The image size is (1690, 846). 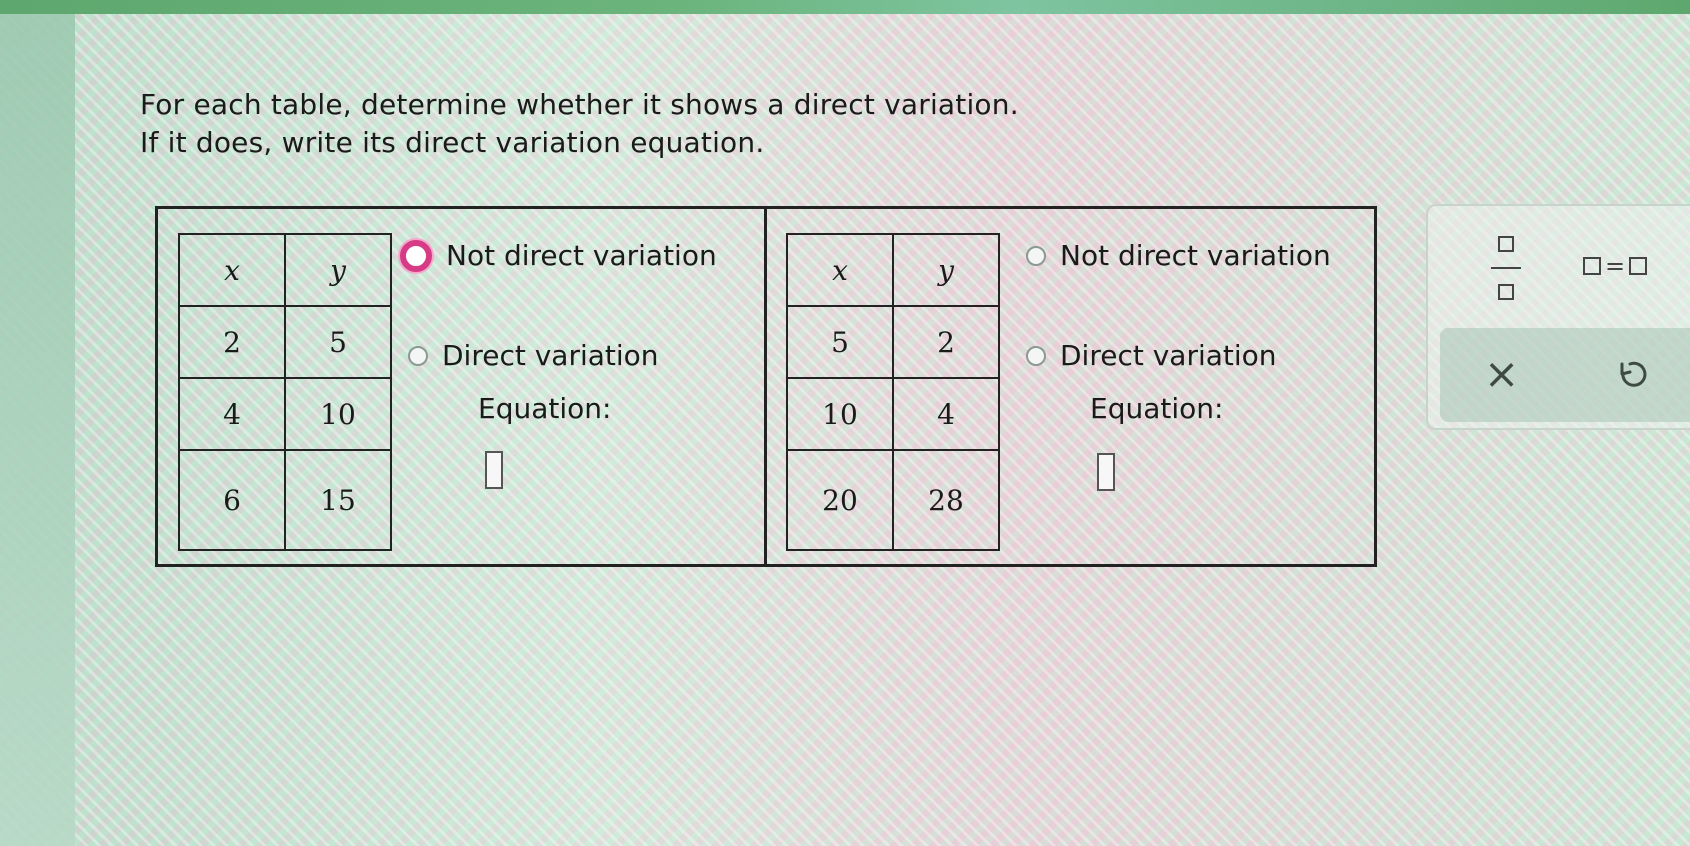 I want to click on table-2-cell: 4, so click(x=946, y=414).